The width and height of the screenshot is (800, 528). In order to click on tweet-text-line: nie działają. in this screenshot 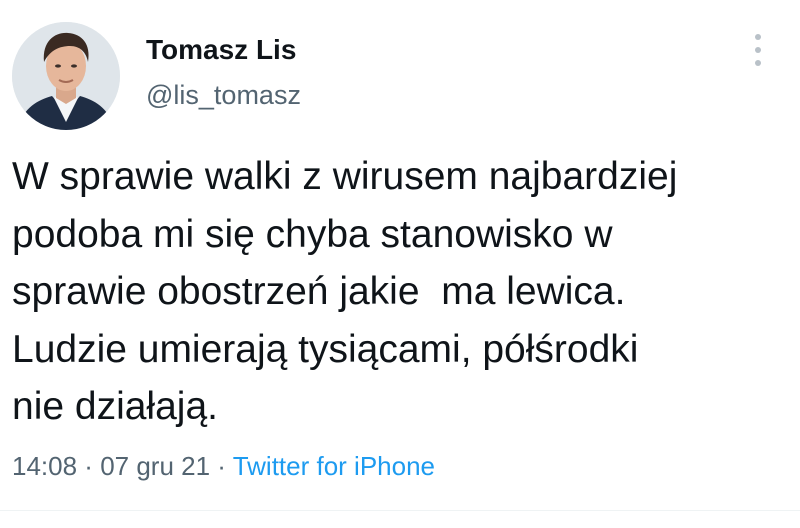, I will do `click(115, 406)`.